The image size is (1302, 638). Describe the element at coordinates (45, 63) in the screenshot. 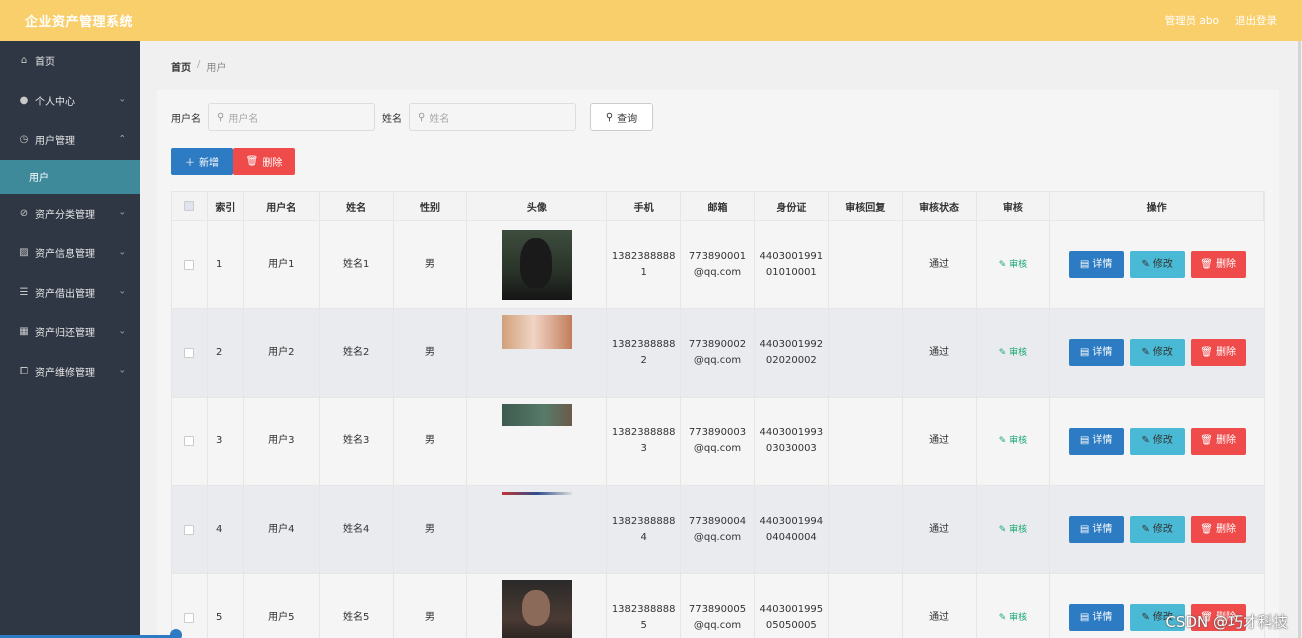

I see `sidebar-item-label: 首页` at that location.